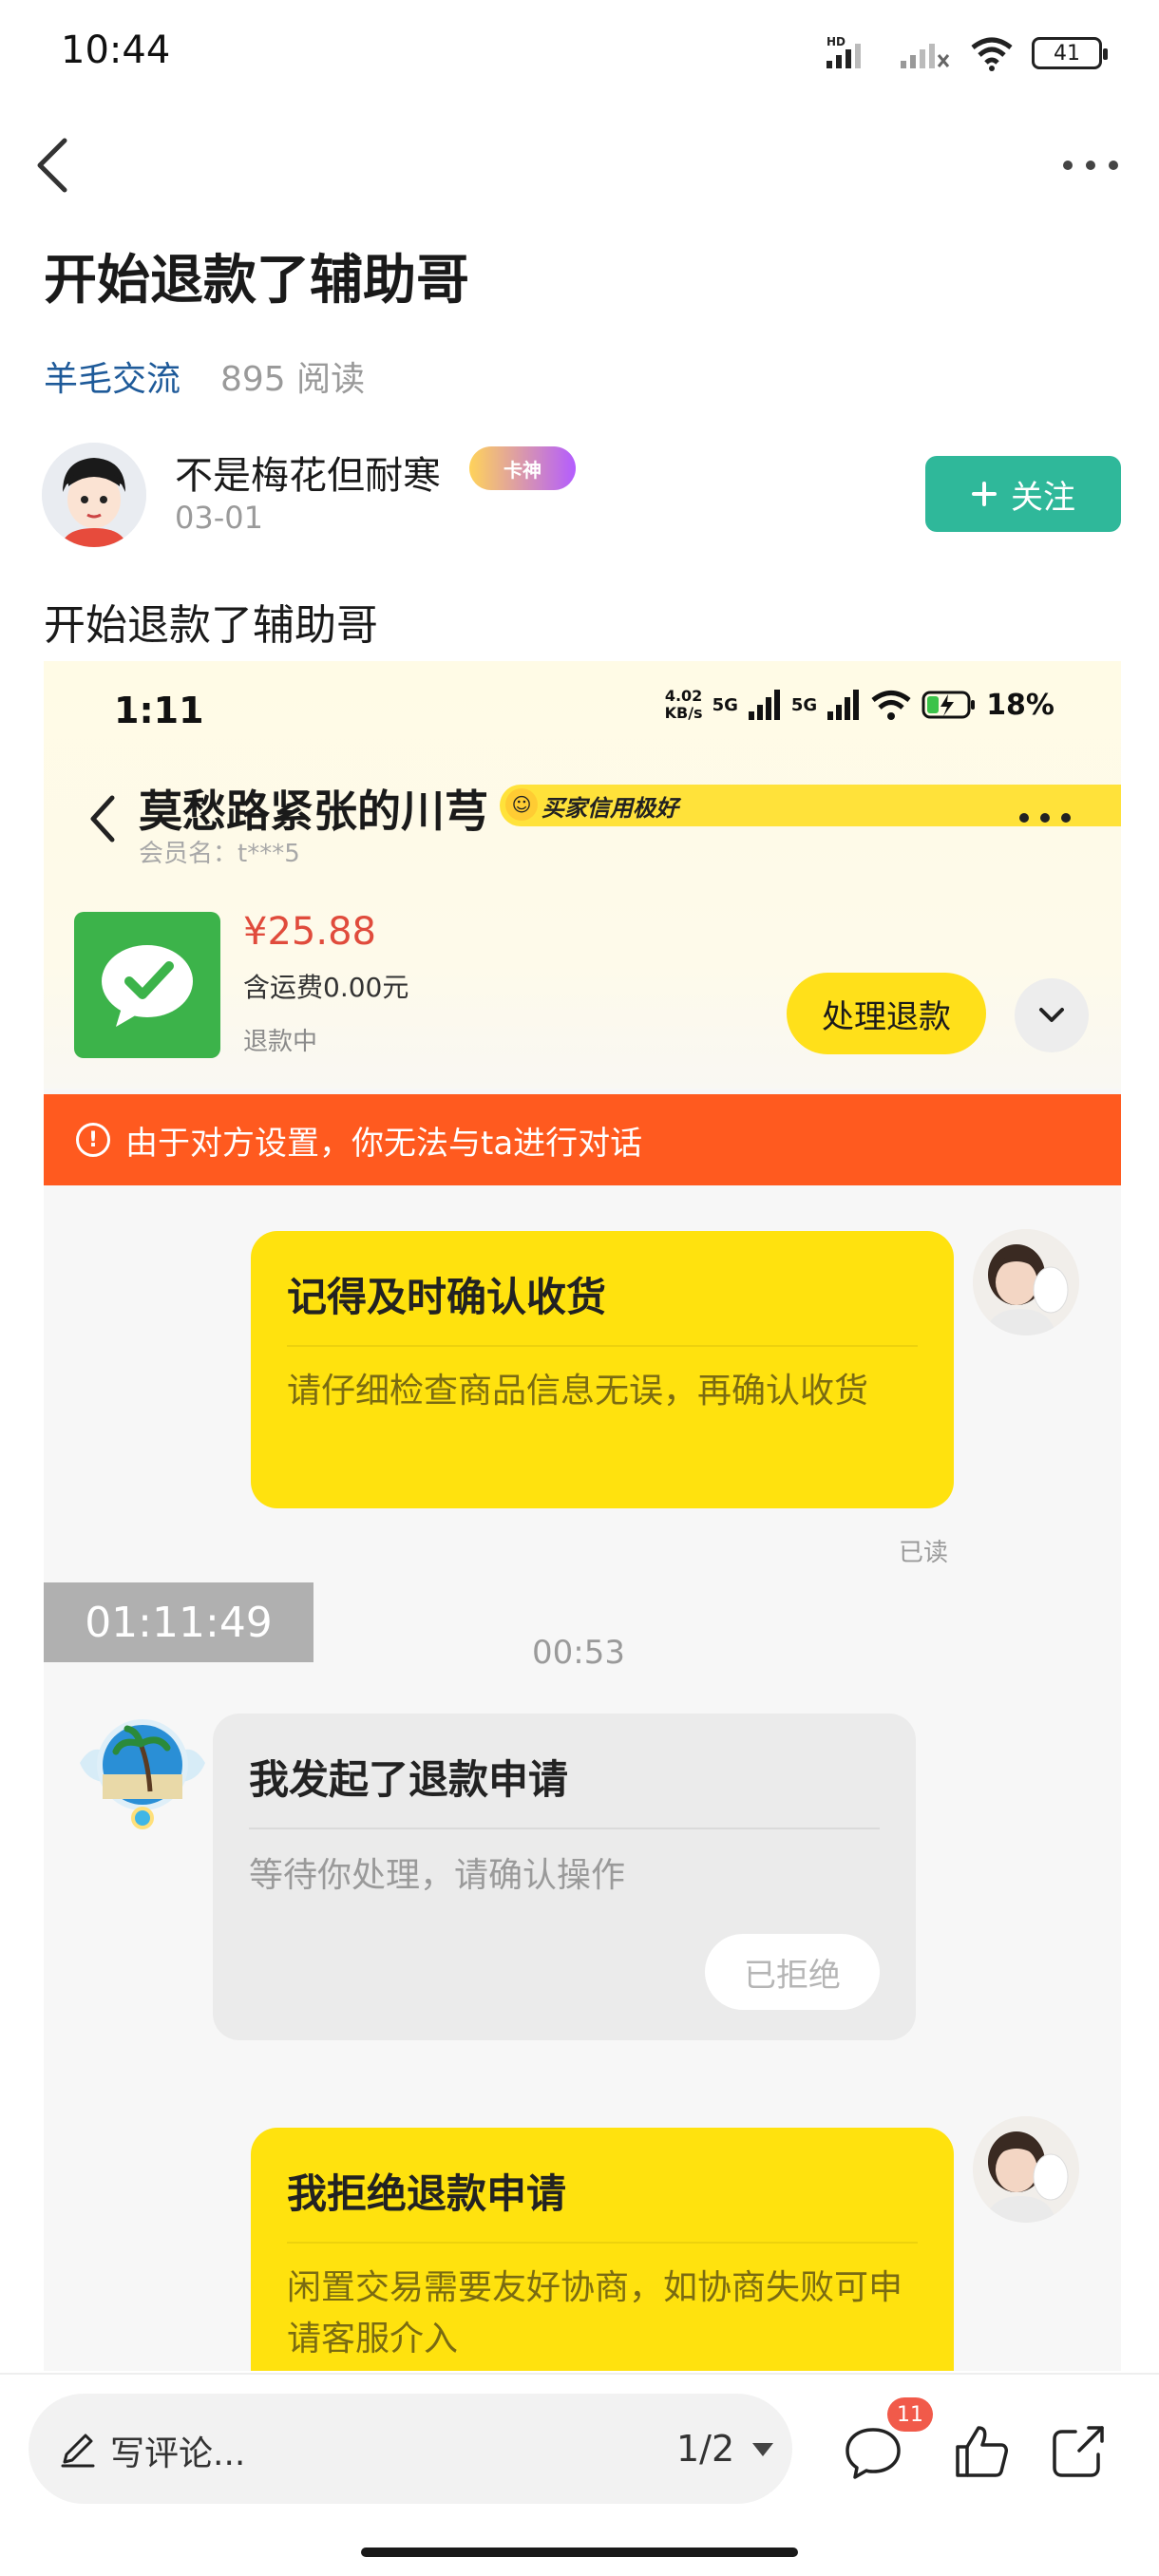 The height and width of the screenshot is (2576, 1159). What do you see at coordinates (409, 1779) in the screenshot?
I see `message-title: 我发起了退款申请` at bounding box center [409, 1779].